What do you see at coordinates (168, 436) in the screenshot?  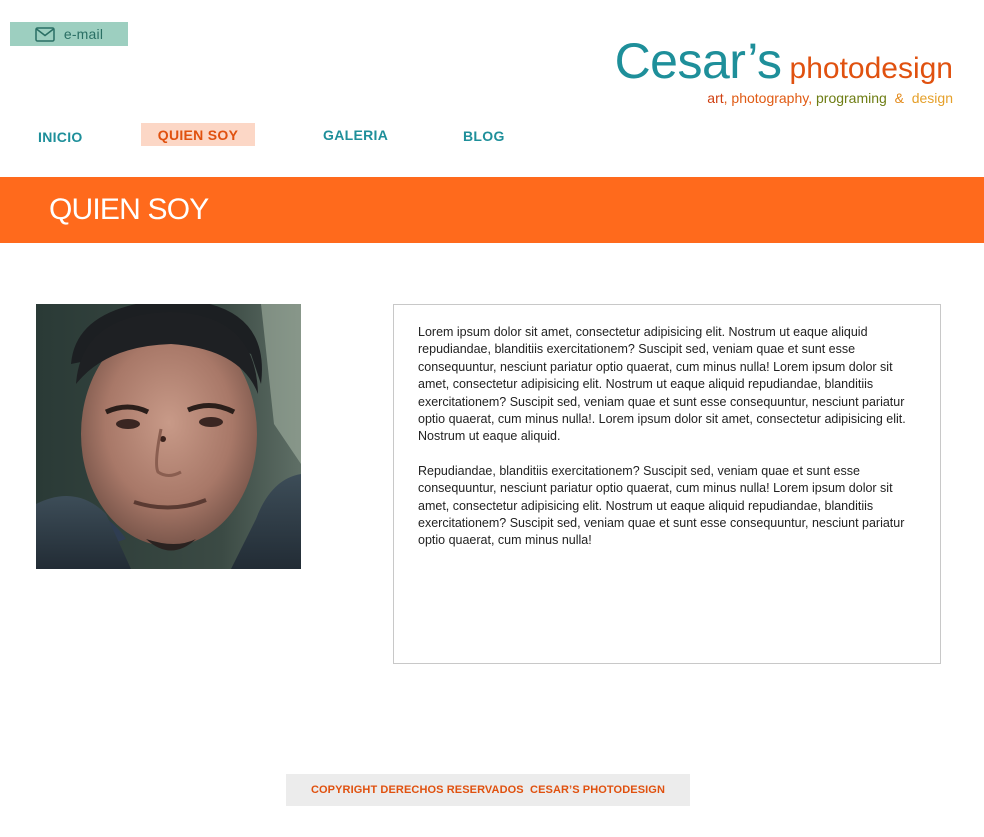 I see `profile-photo` at bounding box center [168, 436].